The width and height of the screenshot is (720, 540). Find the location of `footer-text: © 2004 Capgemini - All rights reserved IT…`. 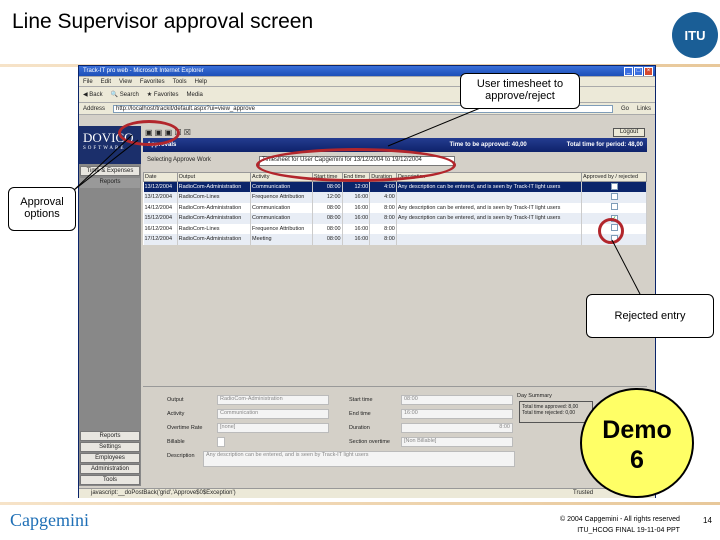

footer-text: © 2004 Capgemini - All rights reserved IT… is located at coordinates (620, 525).